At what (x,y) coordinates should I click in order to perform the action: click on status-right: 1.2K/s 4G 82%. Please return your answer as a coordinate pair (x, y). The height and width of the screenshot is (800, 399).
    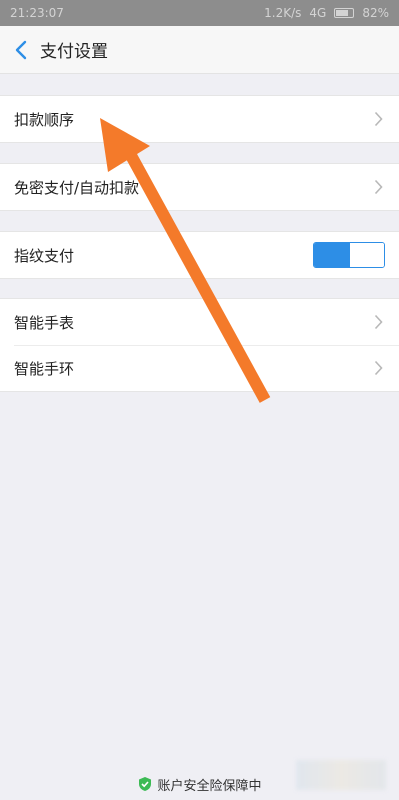
    Looking at the image, I should click on (326, 13).